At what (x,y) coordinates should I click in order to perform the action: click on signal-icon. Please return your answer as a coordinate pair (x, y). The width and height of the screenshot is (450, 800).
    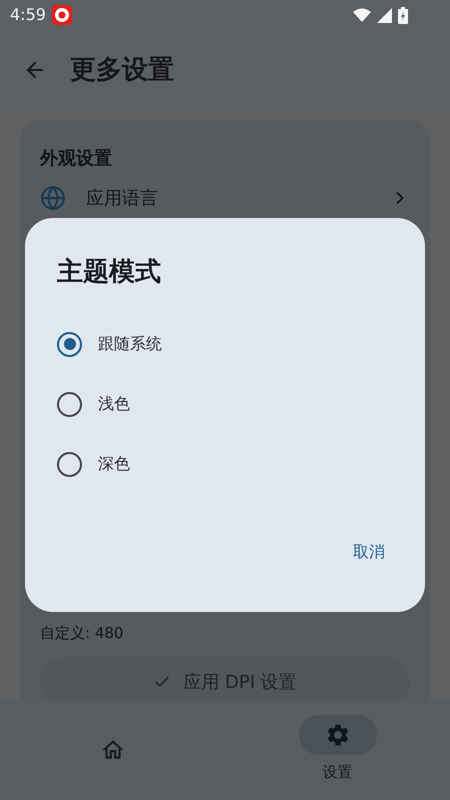
    Looking at the image, I should click on (384, 15).